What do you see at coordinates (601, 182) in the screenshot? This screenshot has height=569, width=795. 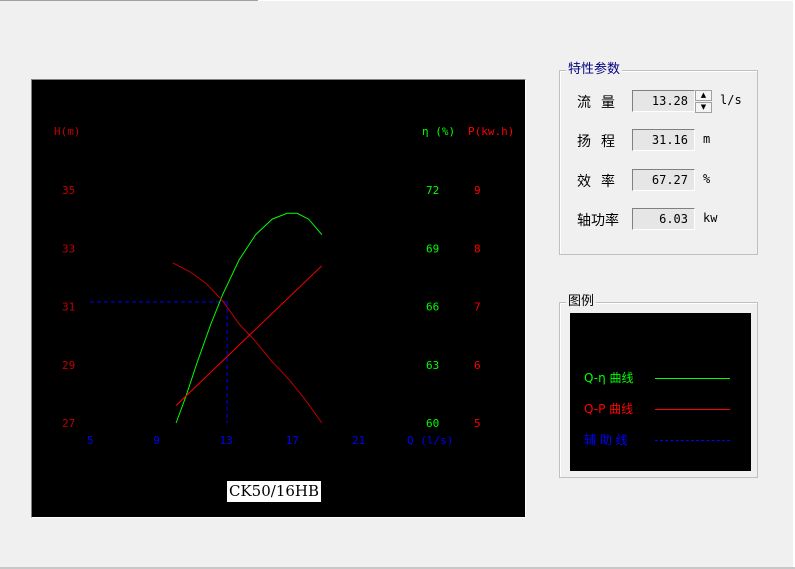 I see `efficiency-label: 效率` at bounding box center [601, 182].